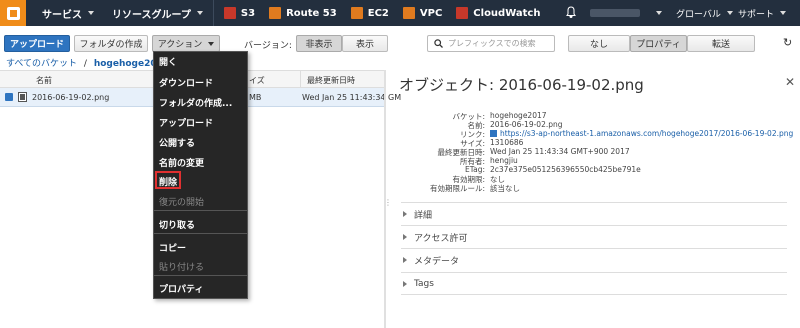  I want to click on object-title: オブジェクト: 2016-06-19-02.png, so click(521, 85).